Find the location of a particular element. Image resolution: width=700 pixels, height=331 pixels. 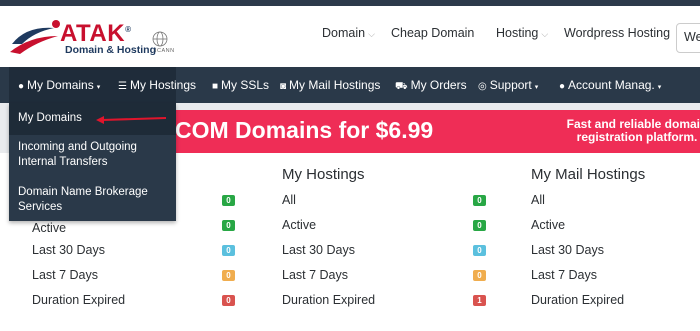

topnav-hosting-label: Hosting is located at coordinates (517, 33).